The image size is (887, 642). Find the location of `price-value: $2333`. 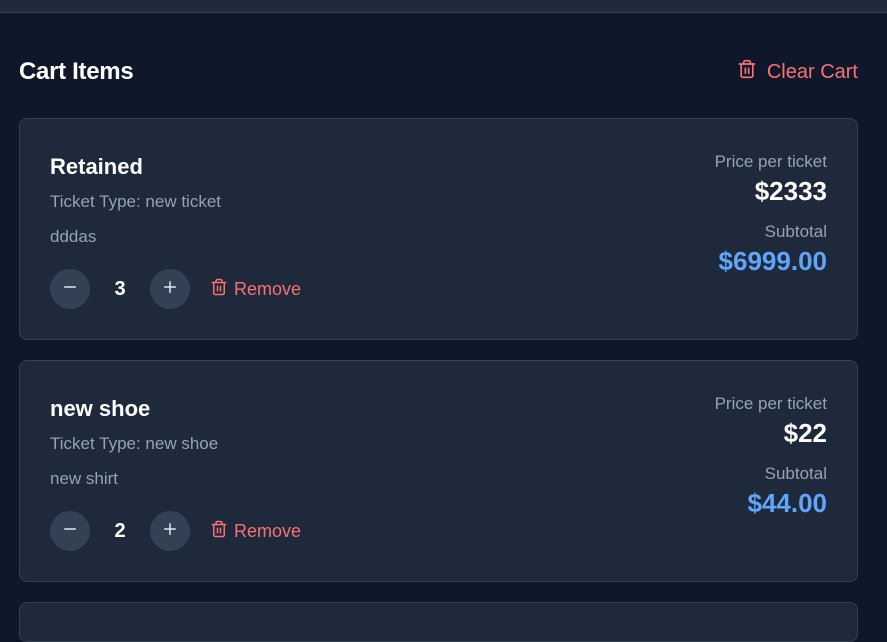

price-value: $2333 is located at coordinates (790, 191).